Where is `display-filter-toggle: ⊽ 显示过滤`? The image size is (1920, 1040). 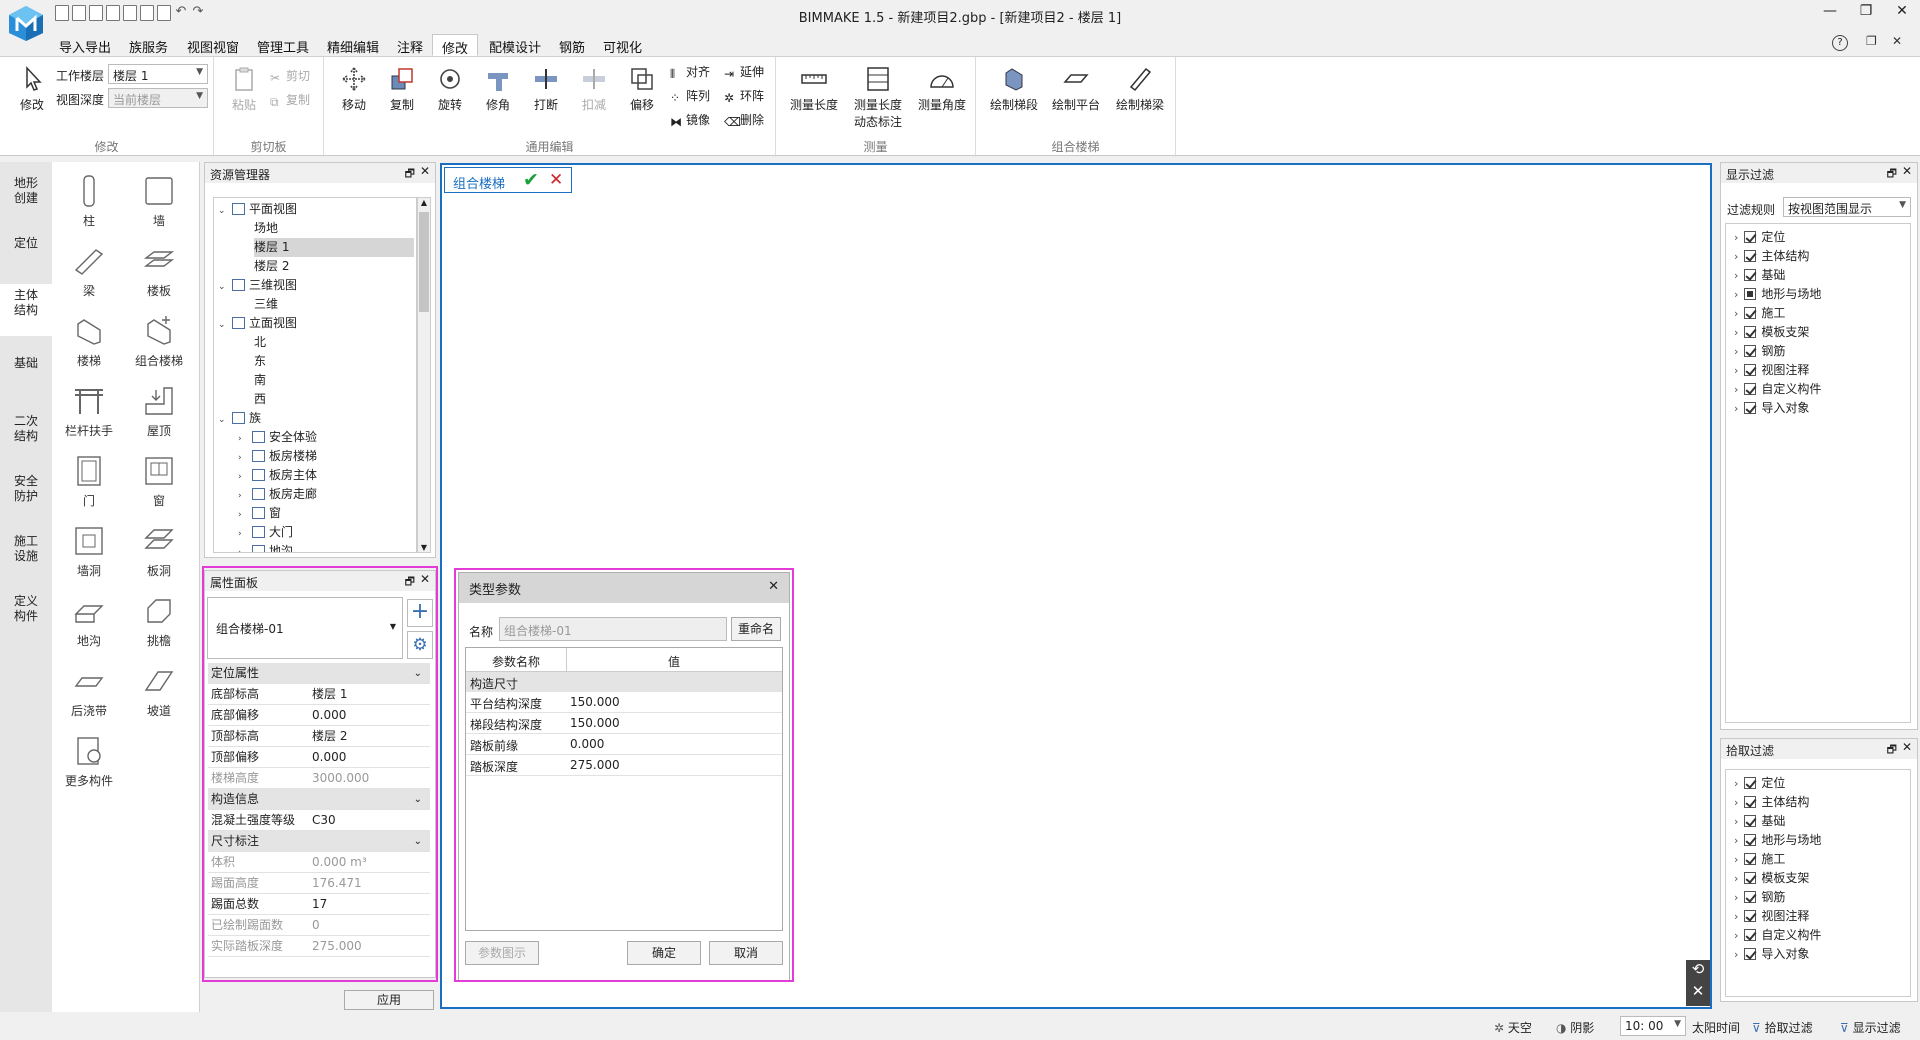
display-filter-toggle: ⊽ 显示过滤 is located at coordinates (1870, 1027).